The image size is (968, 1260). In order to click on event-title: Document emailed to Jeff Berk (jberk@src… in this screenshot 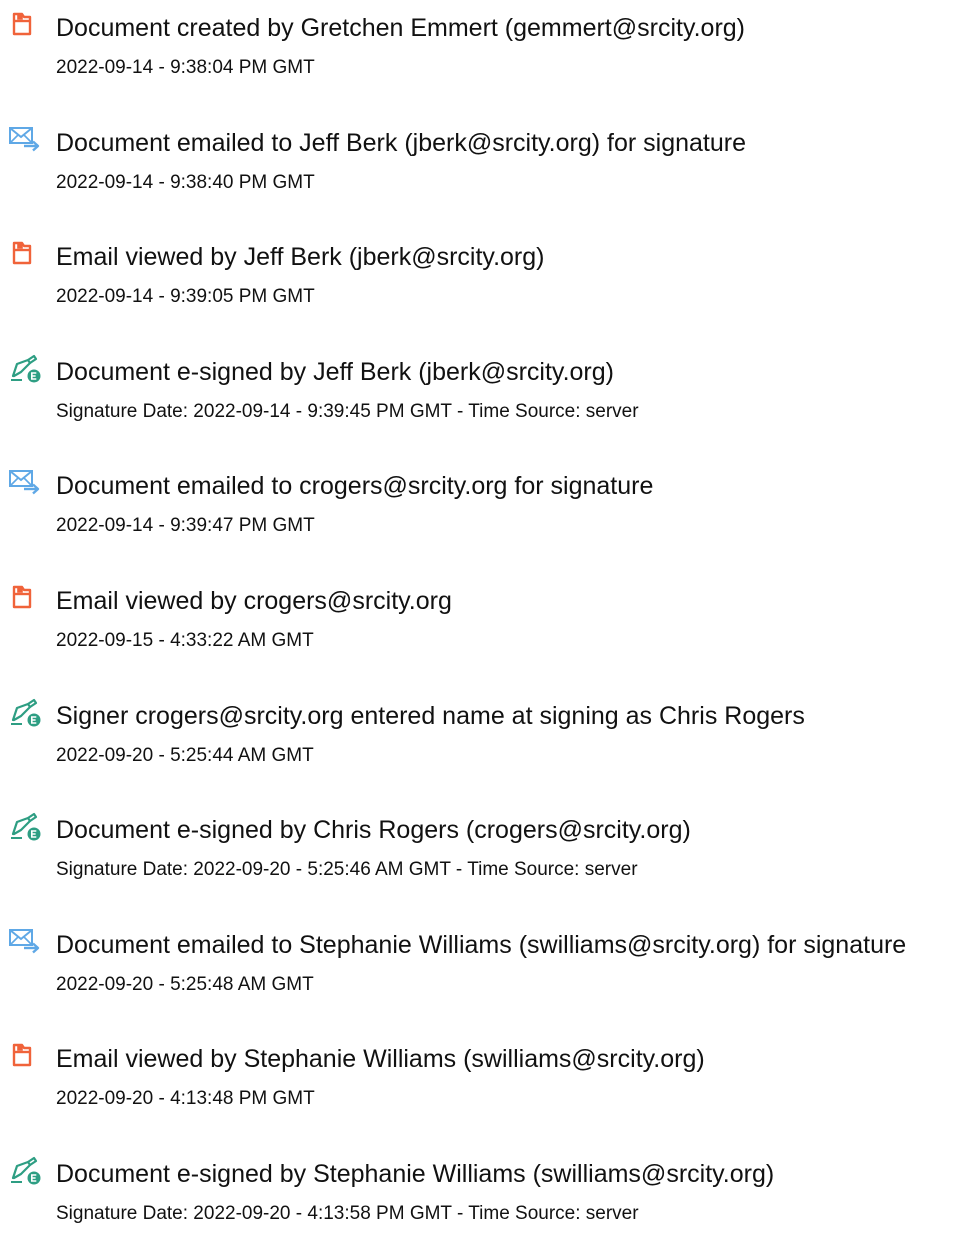, I will do `click(401, 142)`.